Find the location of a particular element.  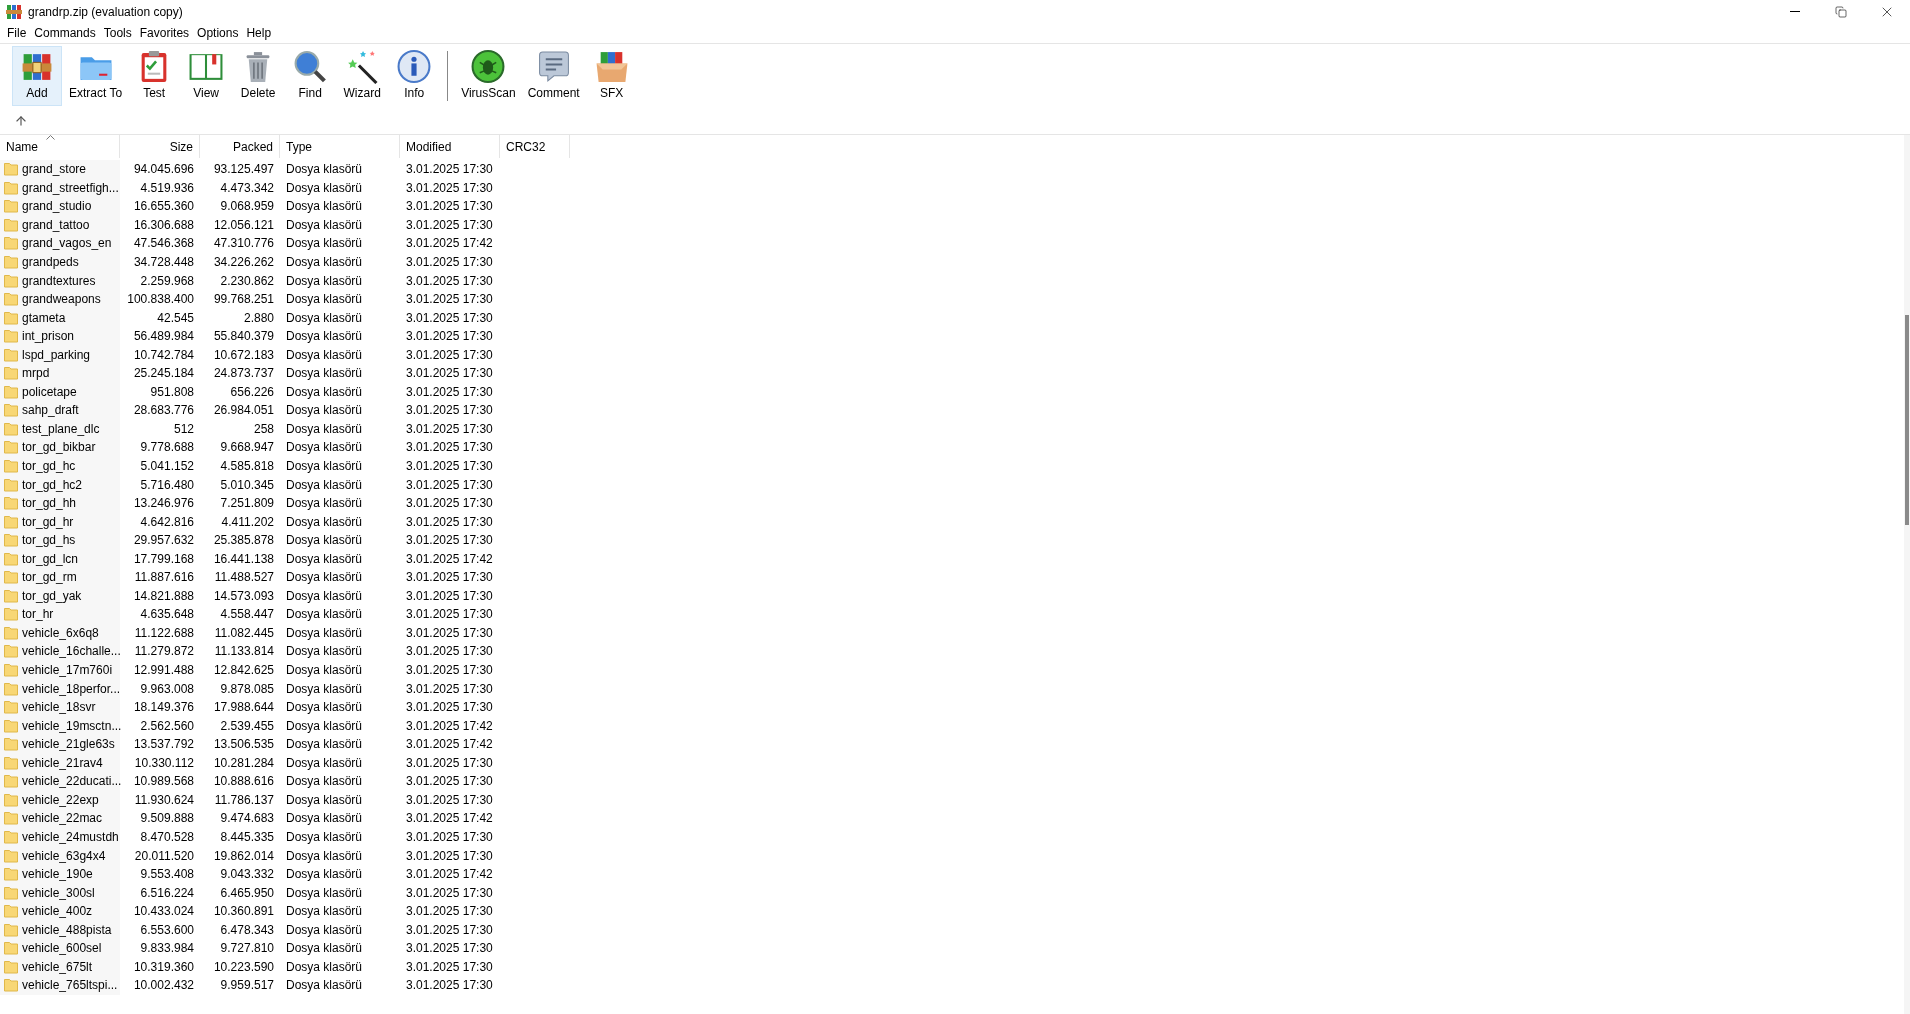

file-row: vehicle_18perfor... 9.963.008 9.878.085 Dosya klasörü 3.01.2025 17:30 is located at coordinates (952, 688).